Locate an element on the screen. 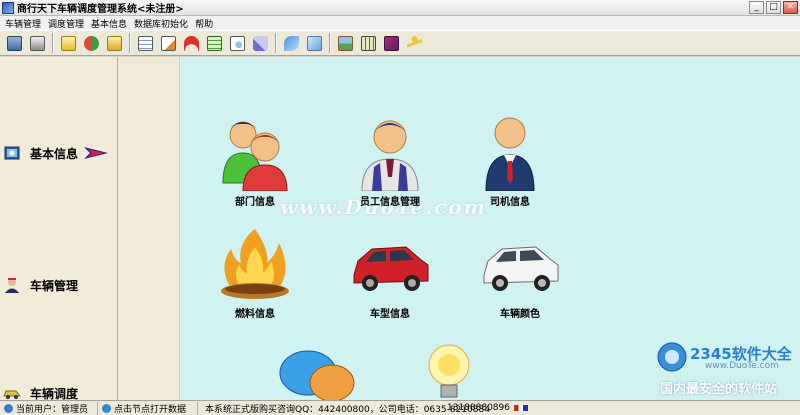  tile-label: 司机信息 is located at coordinates (510, 202).